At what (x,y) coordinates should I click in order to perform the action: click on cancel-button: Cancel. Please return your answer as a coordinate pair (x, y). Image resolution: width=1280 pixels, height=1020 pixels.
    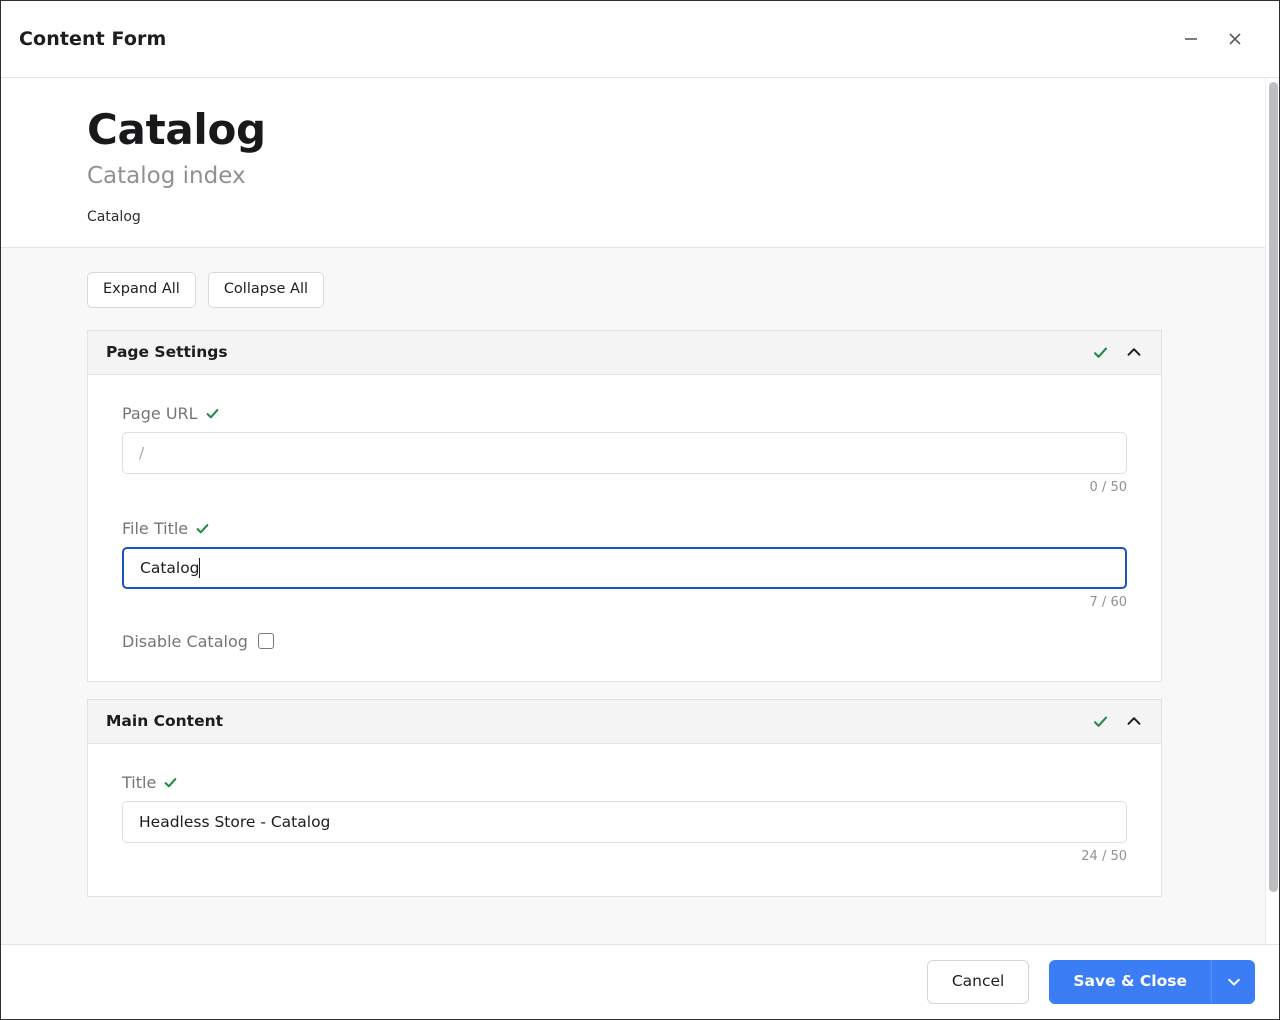
    Looking at the image, I should click on (978, 982).